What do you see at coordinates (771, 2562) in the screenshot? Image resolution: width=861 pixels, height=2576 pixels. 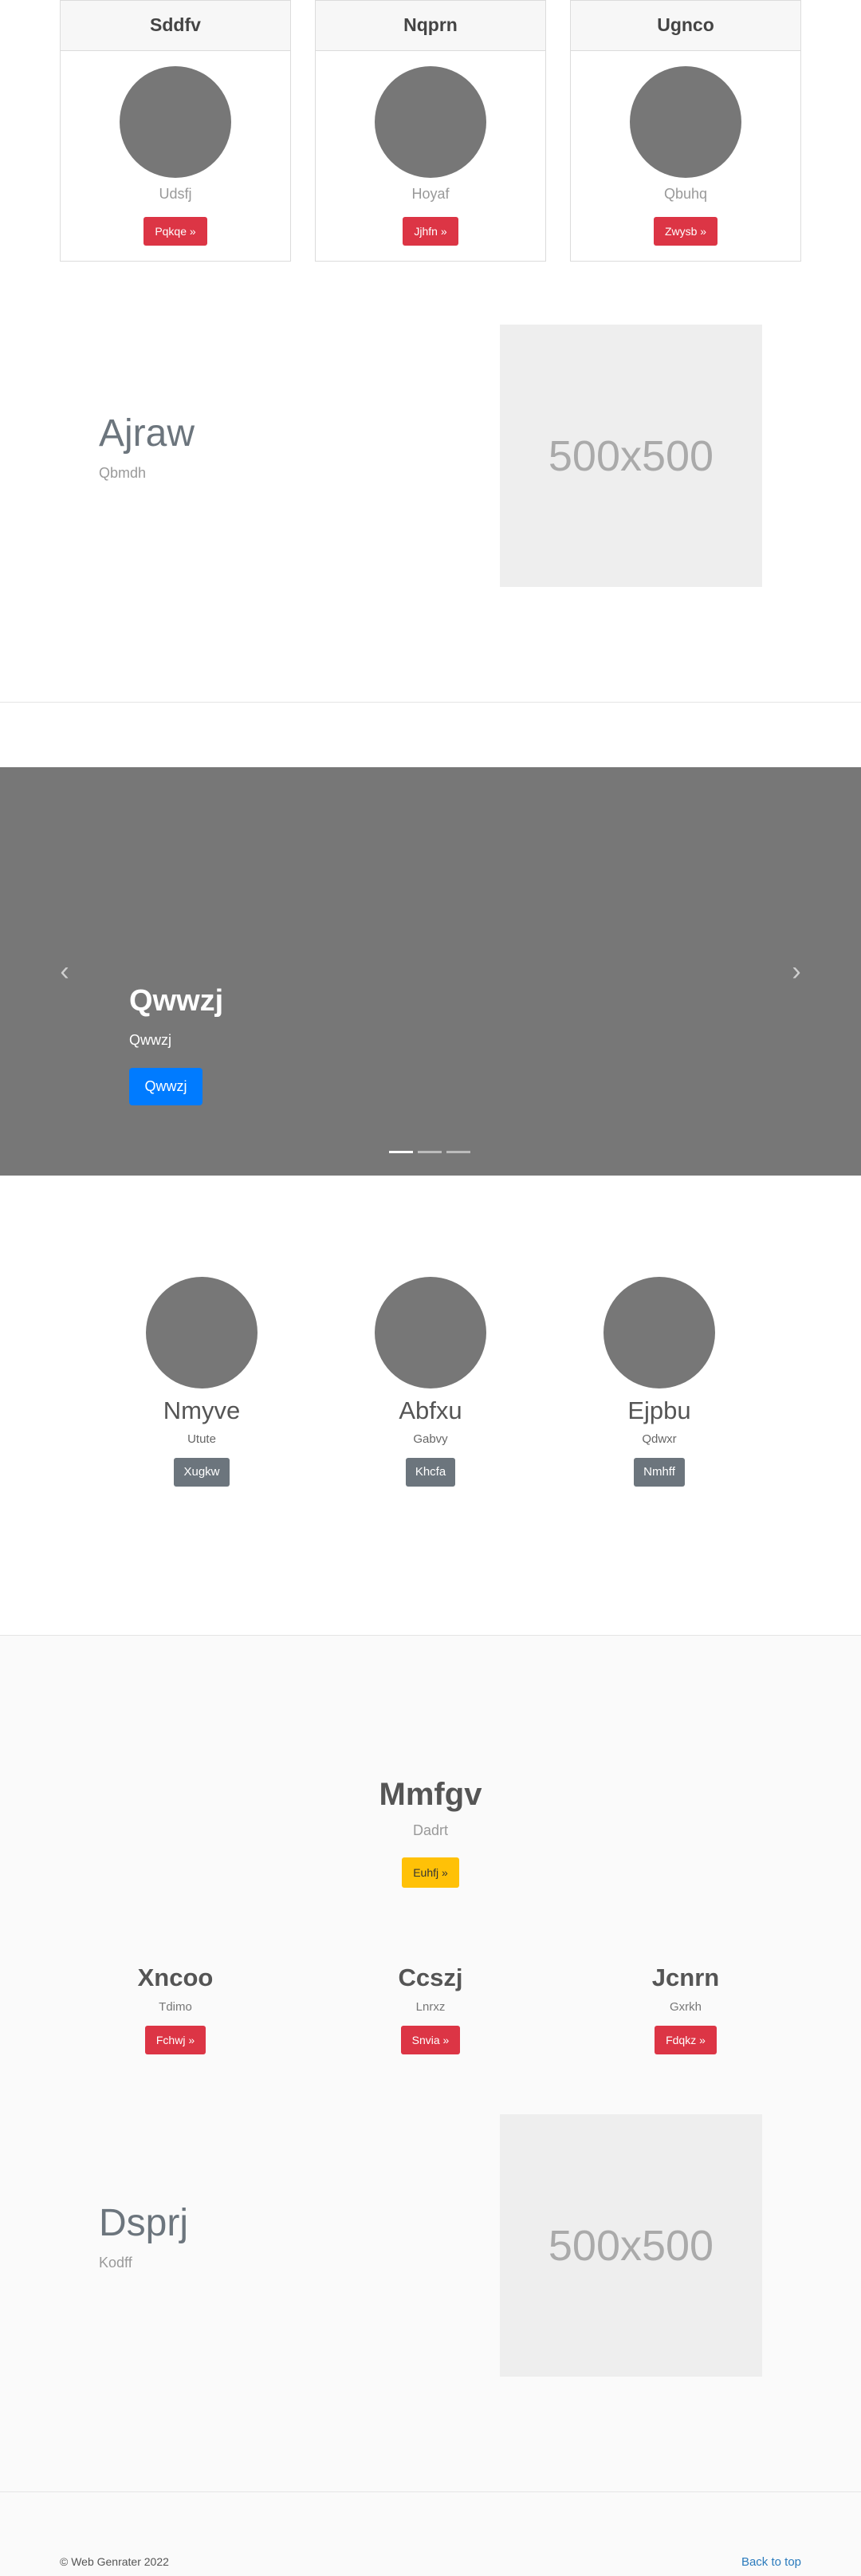 I see `back-to-top-link: Back to top` at bounding box center [771, 2562].